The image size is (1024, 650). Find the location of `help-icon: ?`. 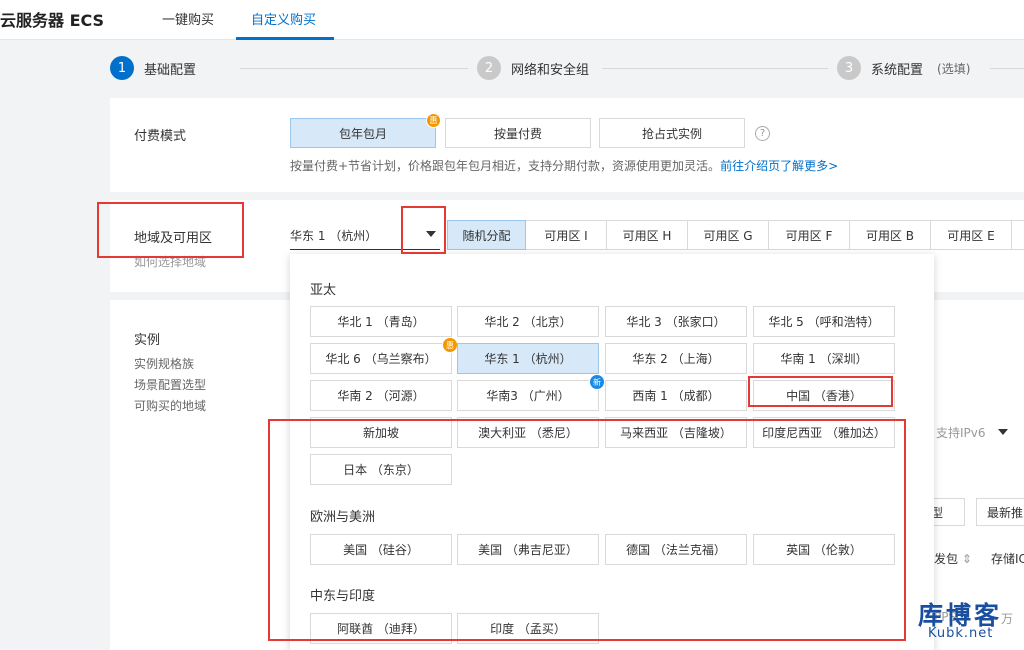

help-icon: ? is located at coordinates (762, 133).